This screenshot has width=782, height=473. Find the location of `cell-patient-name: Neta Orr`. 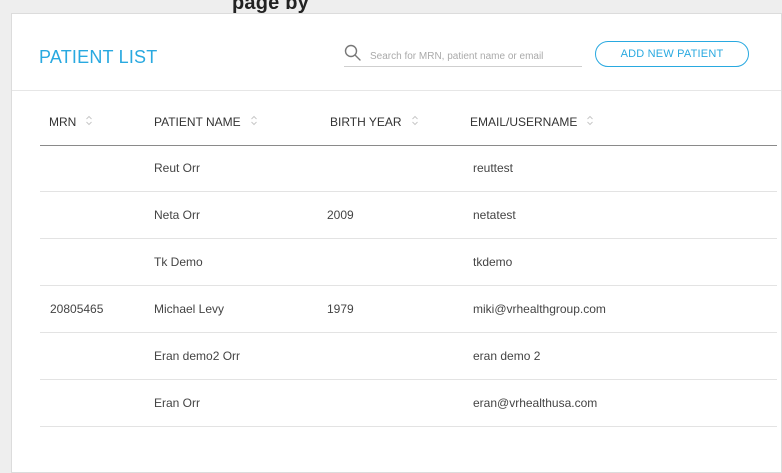

cell-patient-name: Neta Orr is located at coordinates (177, 215).